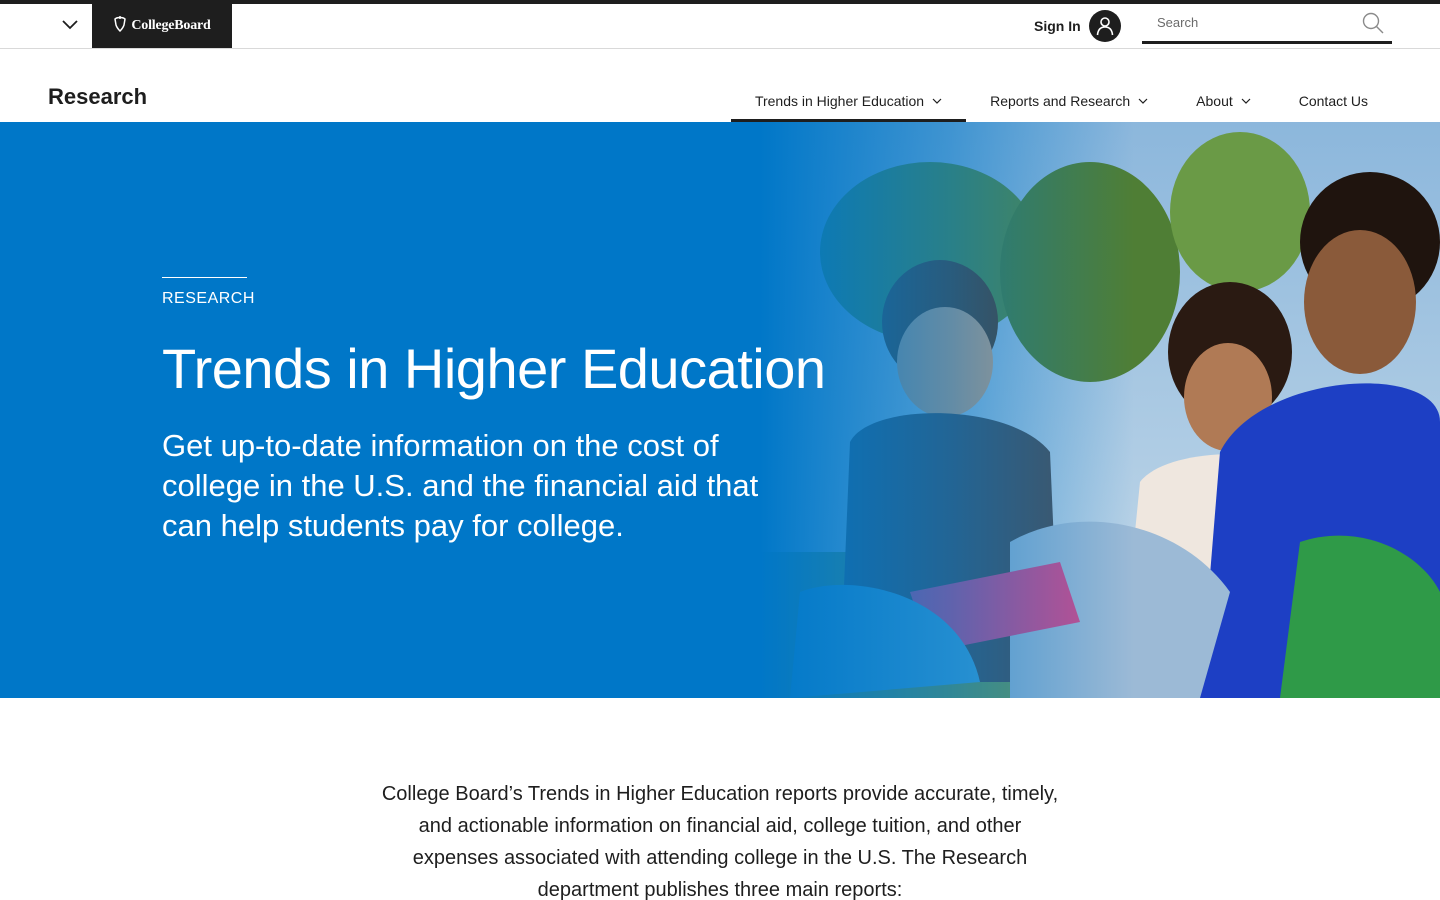 The width and height of the screenshot is (1440, 900). I want to click on menu-toggle-button, so click(70, 26).